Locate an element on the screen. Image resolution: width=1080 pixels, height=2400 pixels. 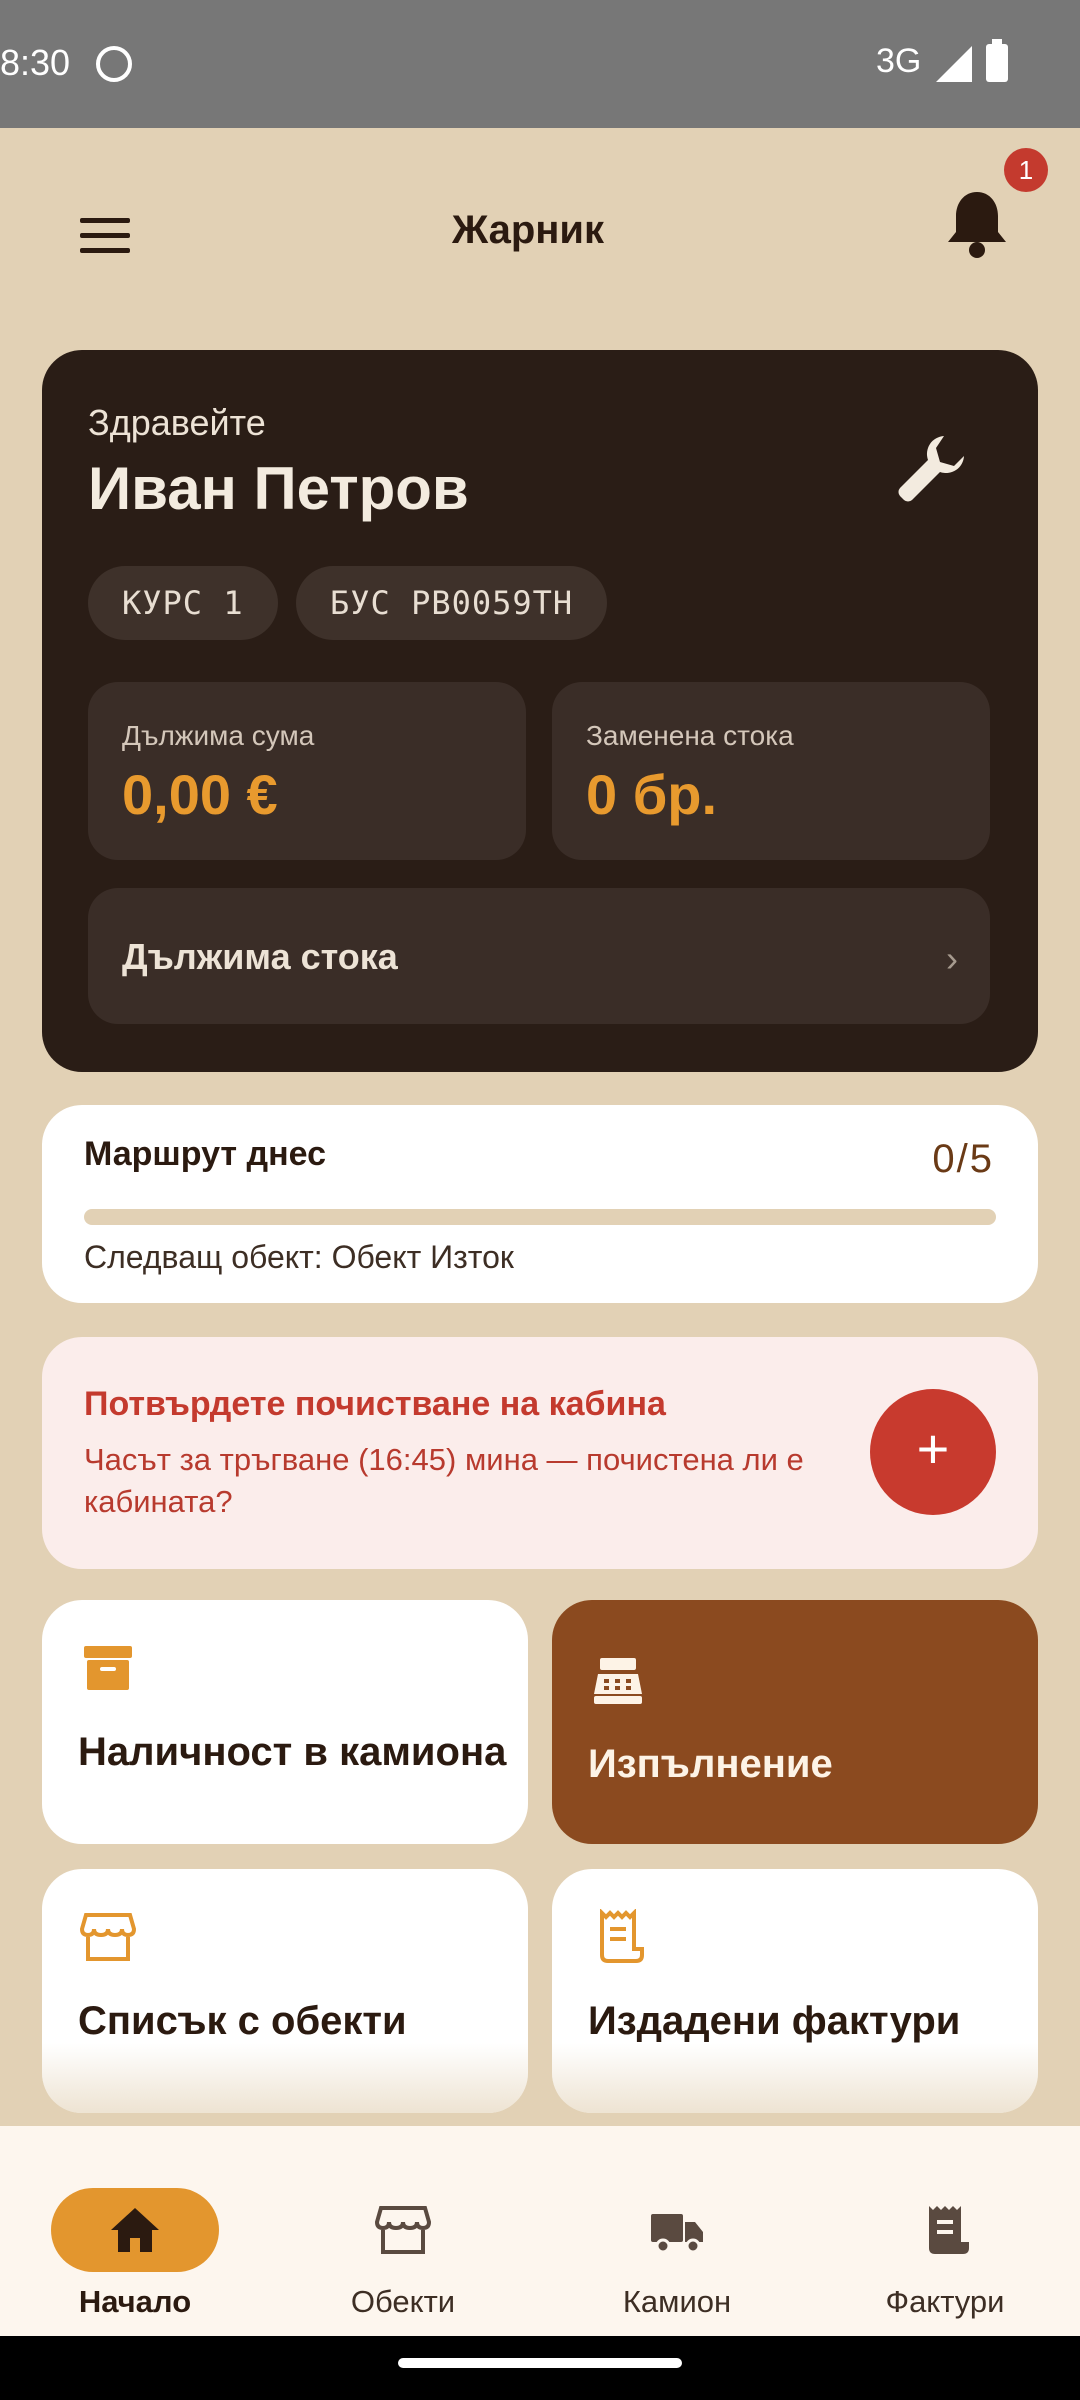
app-notification-icon is located at coordinates (114, 64).